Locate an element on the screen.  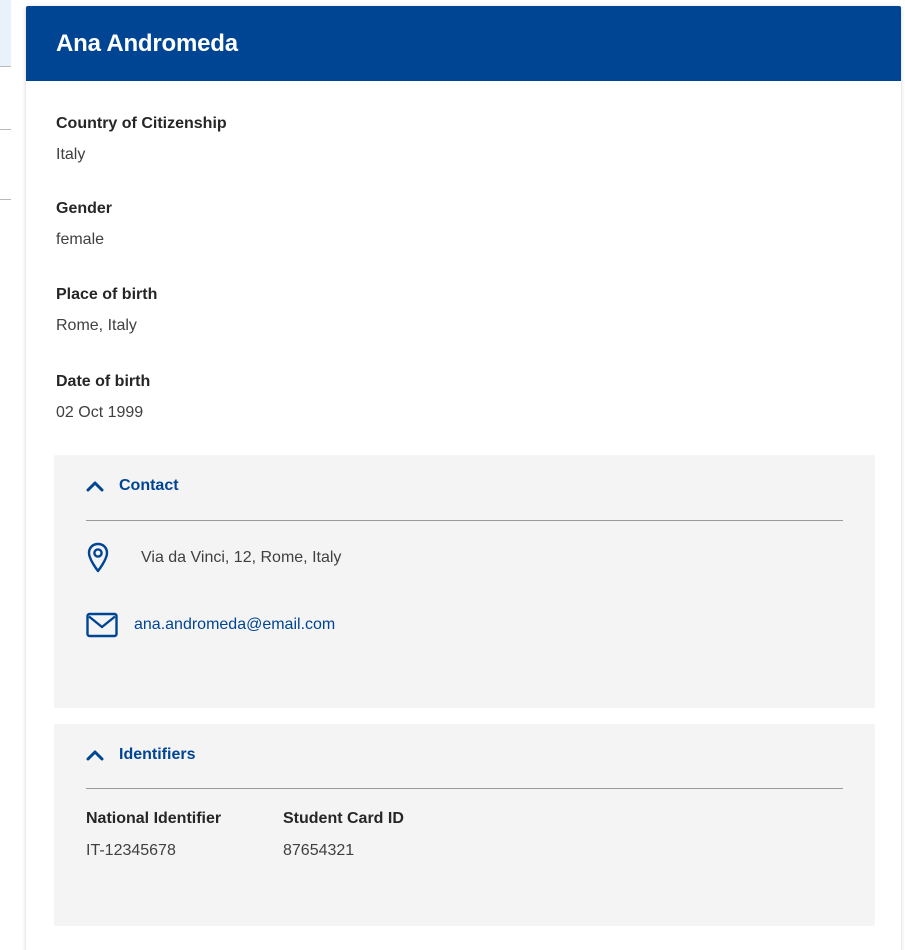
identifiers-toggle: Identifiers is located at coordinates (140, 755).